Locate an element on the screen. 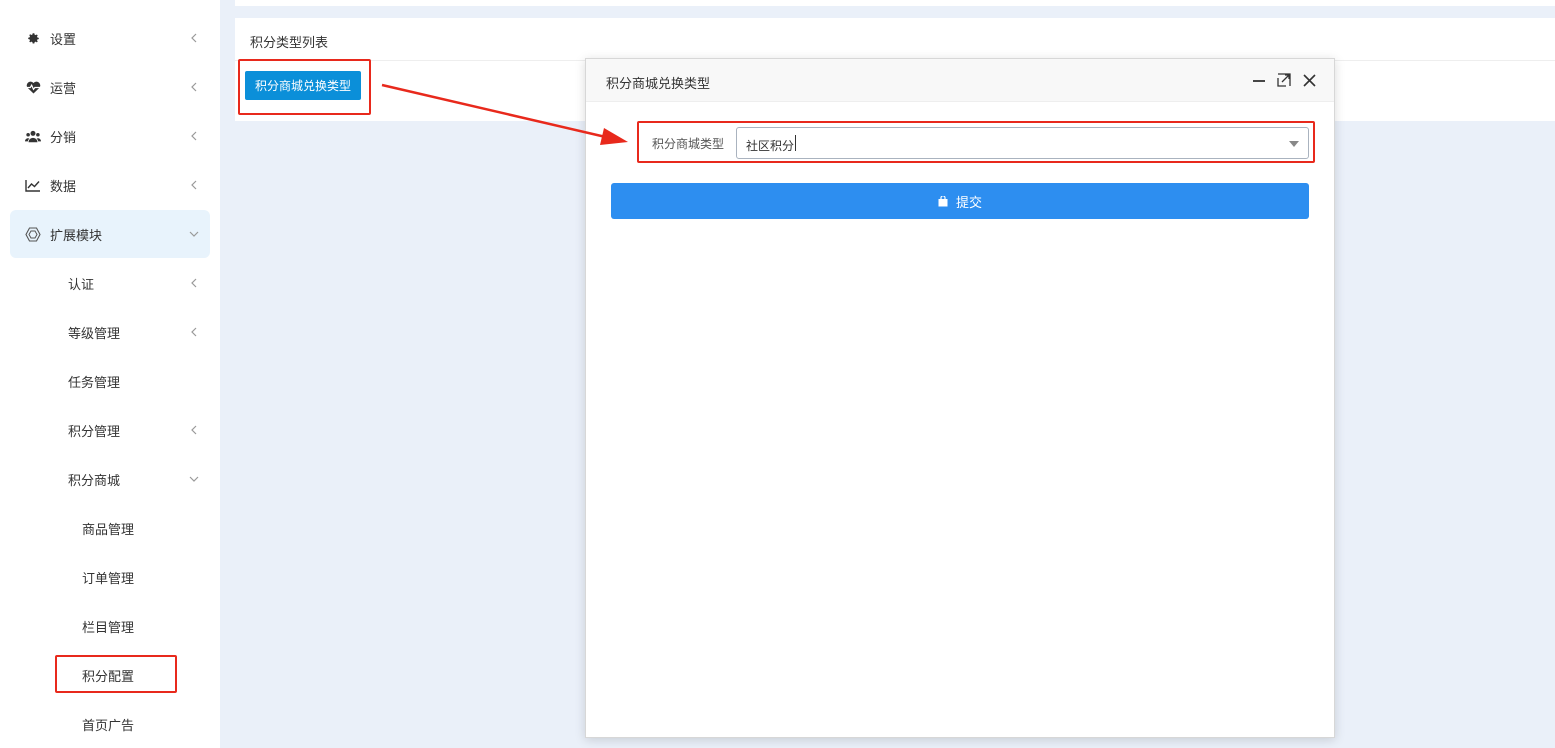 Image resolution: width=1555 pixels, height=748 pixels. mall-type-select: 社区积分 is located at coordinates (1022, 143).